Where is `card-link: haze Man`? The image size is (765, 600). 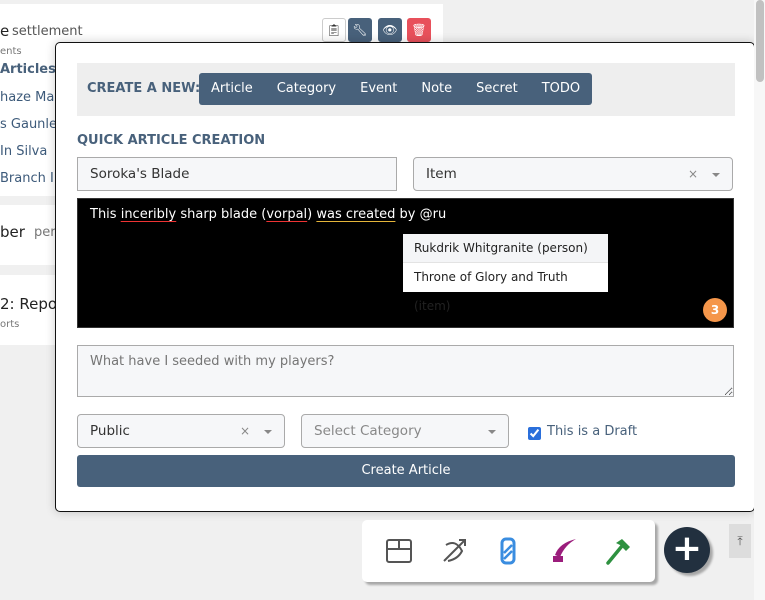 card-link: haze Man is located at coordinates (31, 97).